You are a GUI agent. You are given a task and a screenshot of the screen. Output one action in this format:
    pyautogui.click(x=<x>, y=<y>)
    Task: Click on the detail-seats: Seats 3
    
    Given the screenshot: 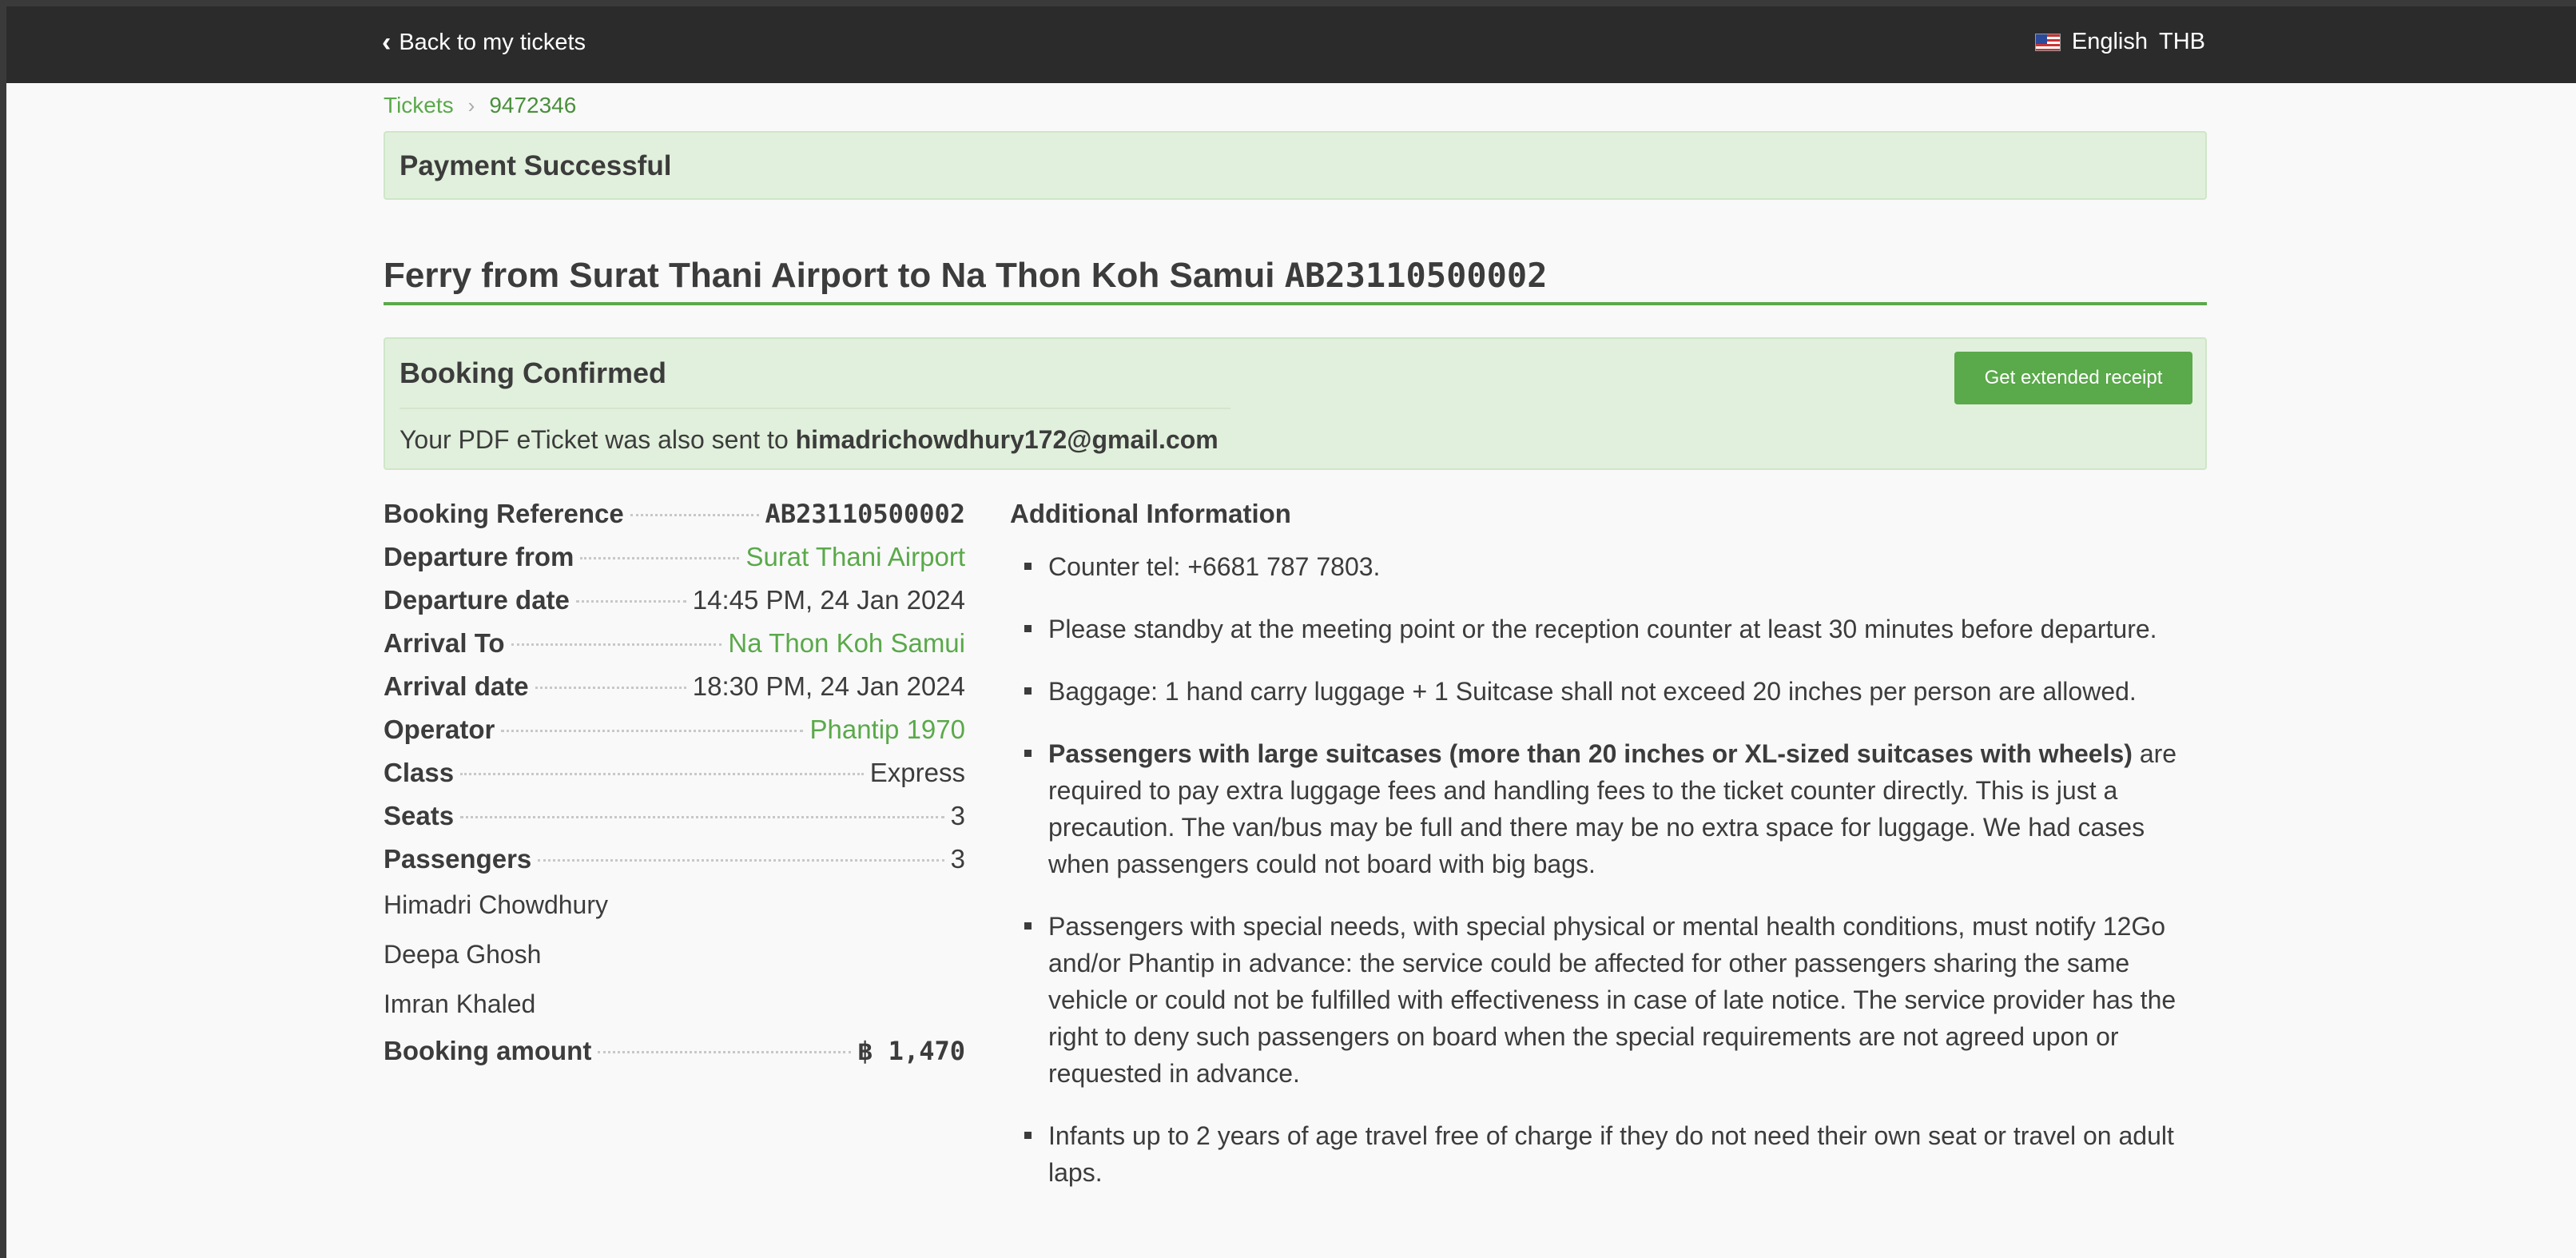 What is the action you would take?
    pyautogui.click(x=674, y=816)
    